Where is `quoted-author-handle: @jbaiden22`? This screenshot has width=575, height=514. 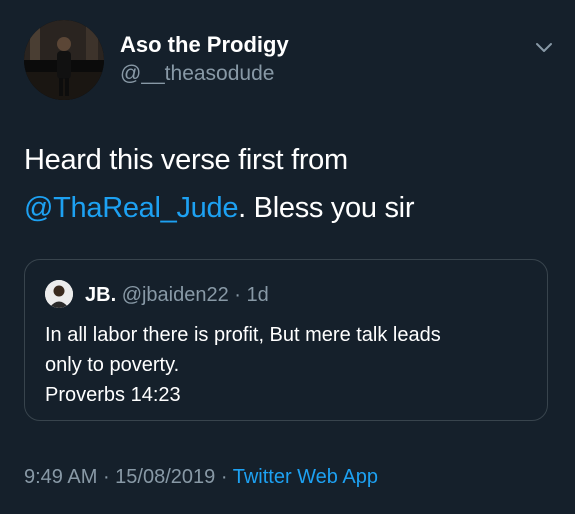
quoted-author-handle: @jbaiden22 is located at coordinates (175, 295).